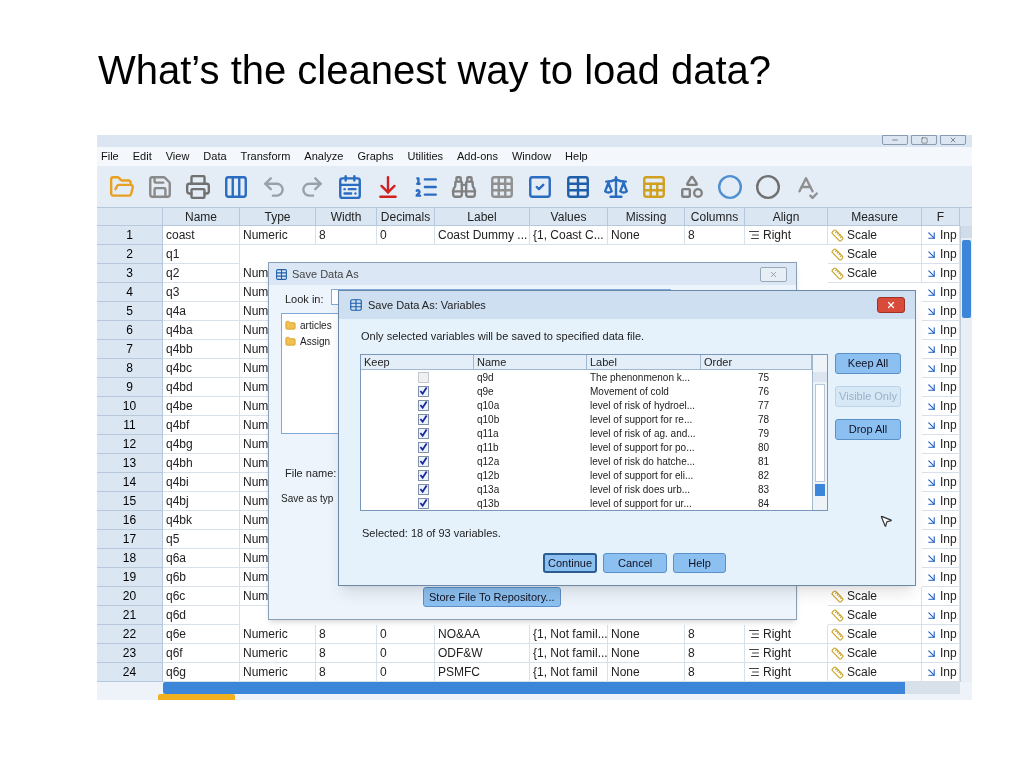 This screenshot has height=768, width=1024. What do you see at coordinates (177, 482) in the screenshot?
I see `table-cell-text: q4bi` at bounding box center [177, 482].